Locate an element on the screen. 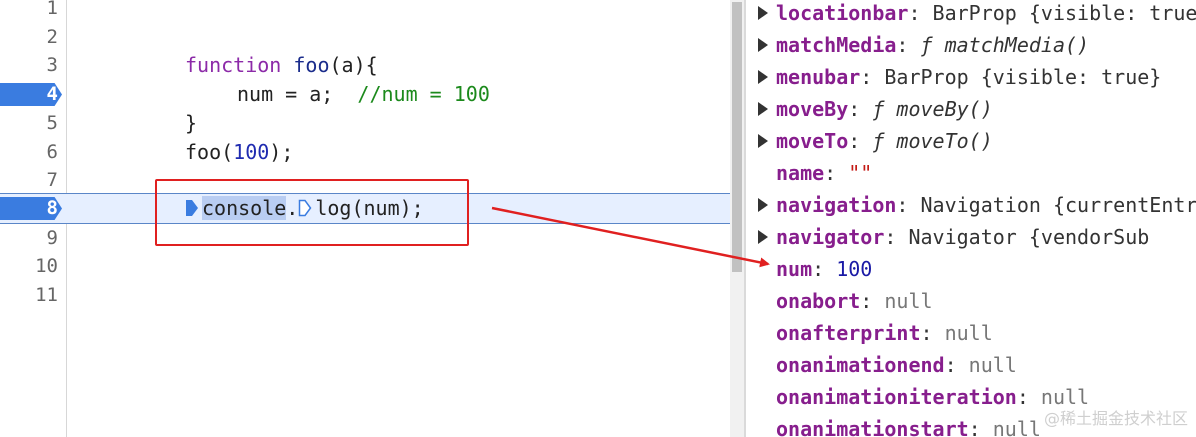 Image resolution: width=1196 pixels, height=437 pixels. watermark: @稀土掘金技术社区 is located at coordinates (1115, 418).